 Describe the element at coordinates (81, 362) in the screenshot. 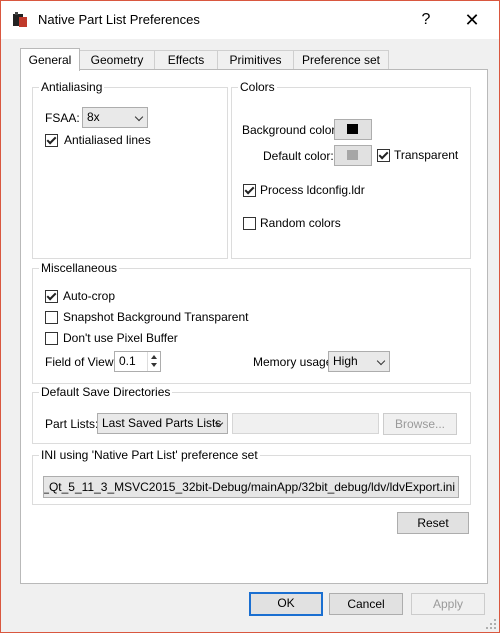

I see `field-of-view-label: Field of View:` at that location.